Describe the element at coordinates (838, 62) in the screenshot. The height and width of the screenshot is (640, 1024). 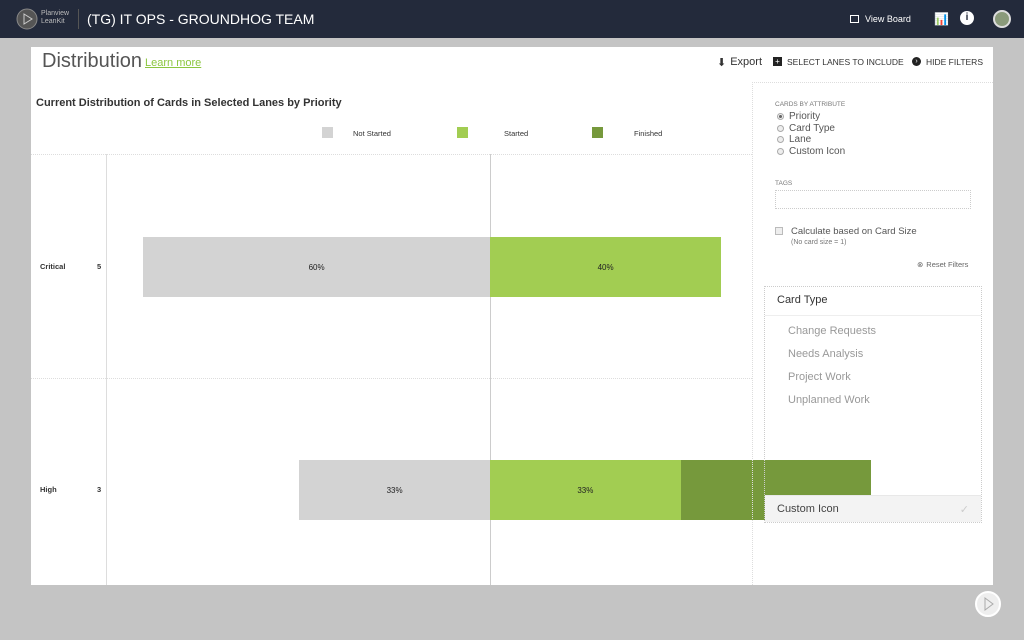
I see `select-lanes-button: + SELECT LANES TO INCLUDE` at that location.